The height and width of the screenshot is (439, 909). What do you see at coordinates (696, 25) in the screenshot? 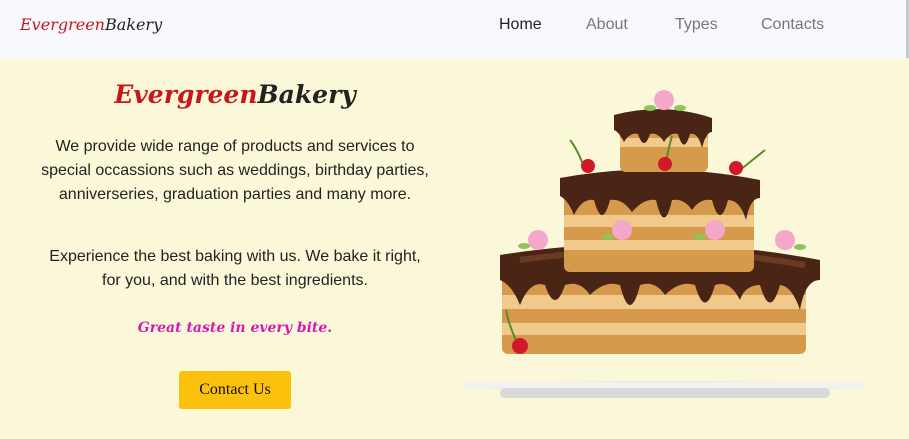
I see `nav-types: Types` at bounding box center [696, 25].